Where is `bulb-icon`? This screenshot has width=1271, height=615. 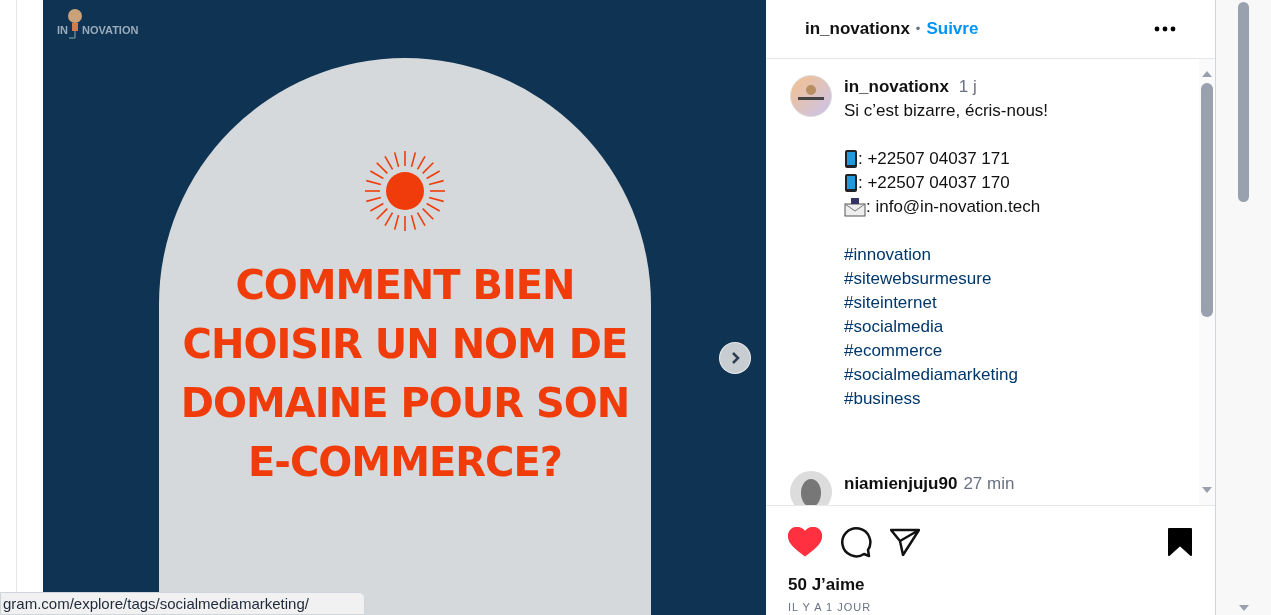 bulb-icon is located at coordinates (75, 25).